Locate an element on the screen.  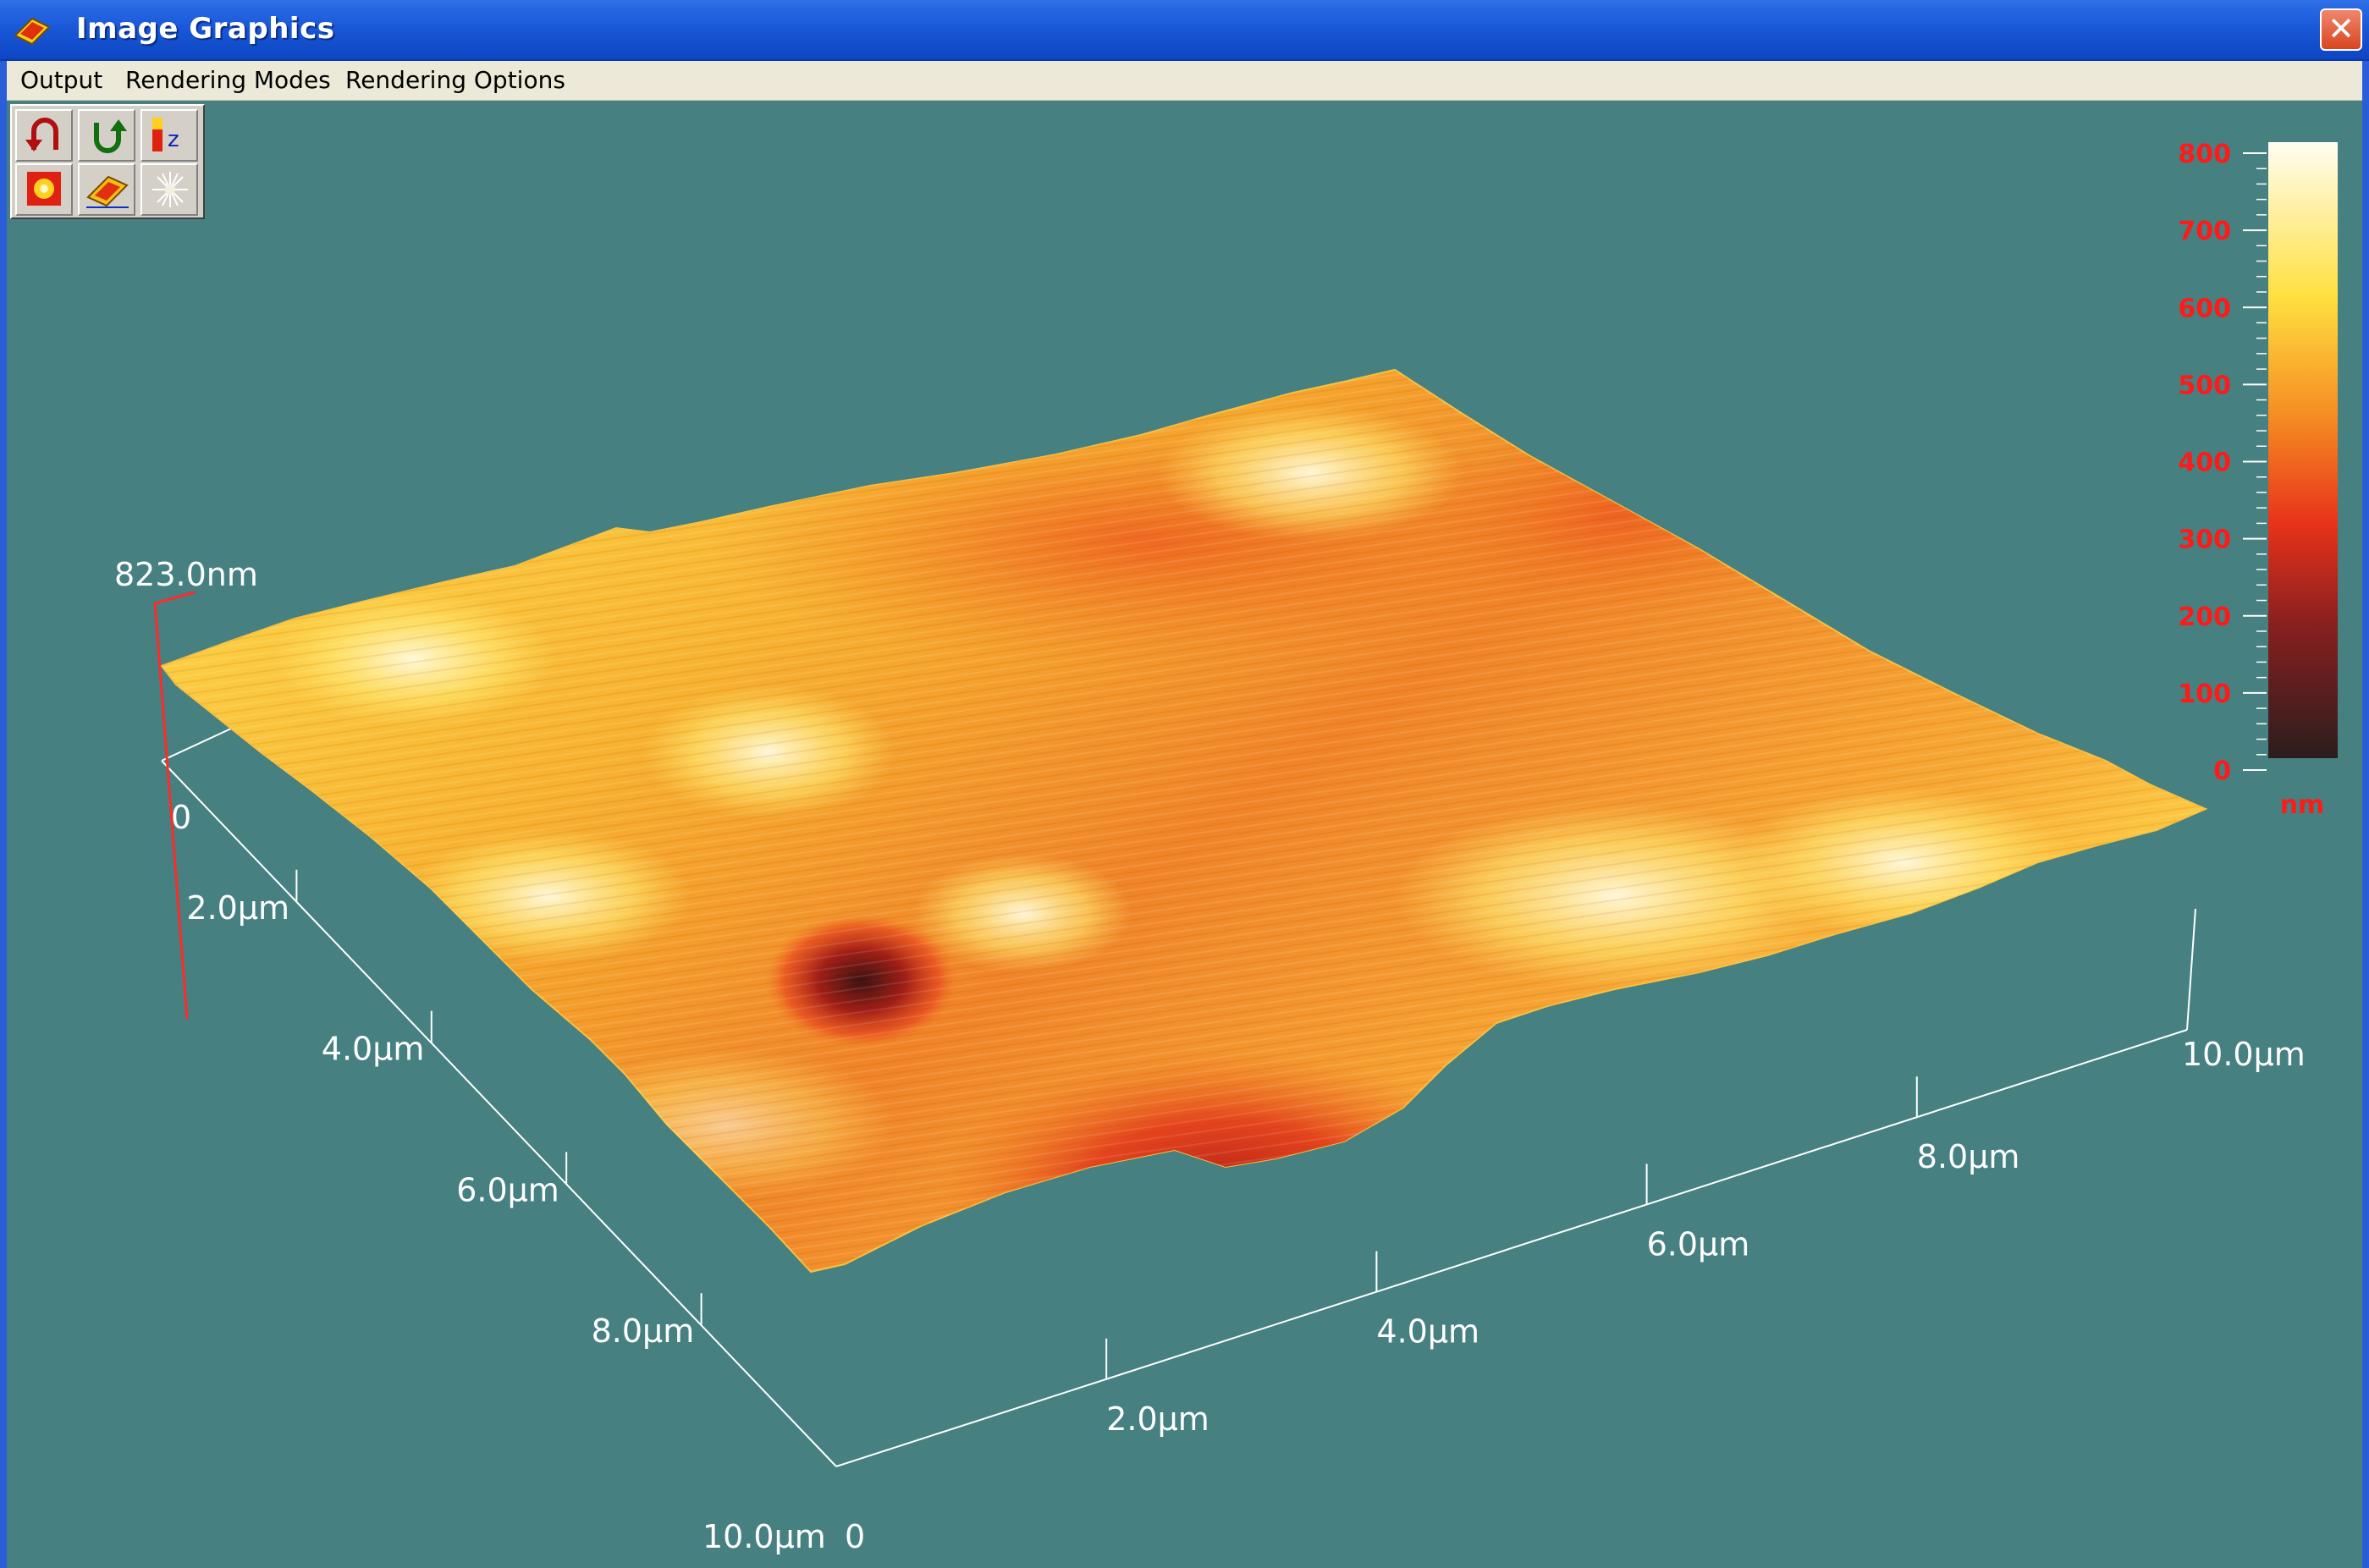
colorbar-tick-label: 300 is located at coordinates (2204, 540).